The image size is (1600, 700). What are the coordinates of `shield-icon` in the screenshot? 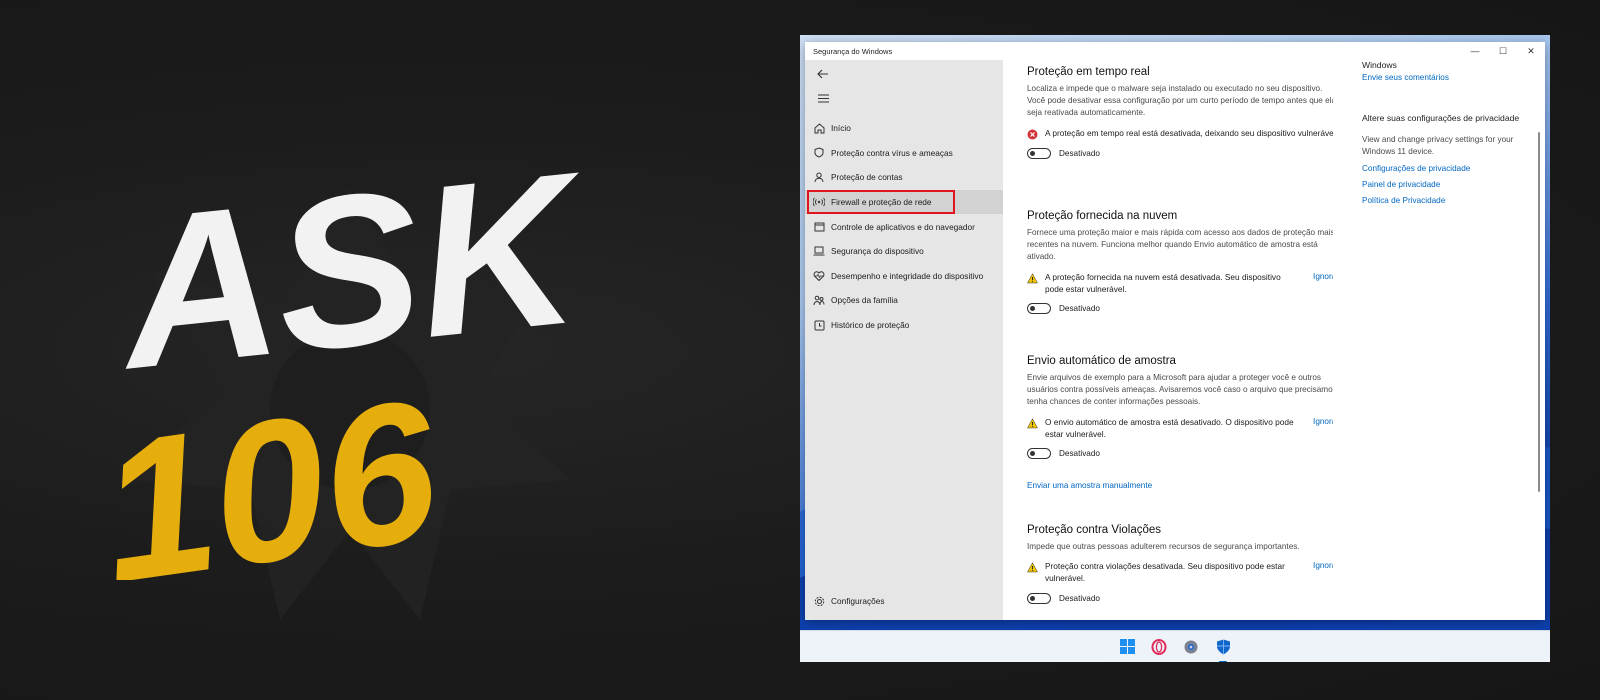 It's located at (819, 153).